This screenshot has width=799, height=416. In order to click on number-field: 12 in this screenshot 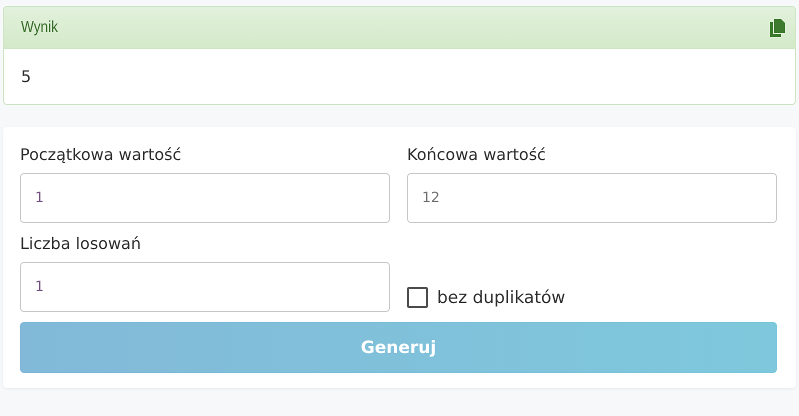, I will do `click(592, 198)`.